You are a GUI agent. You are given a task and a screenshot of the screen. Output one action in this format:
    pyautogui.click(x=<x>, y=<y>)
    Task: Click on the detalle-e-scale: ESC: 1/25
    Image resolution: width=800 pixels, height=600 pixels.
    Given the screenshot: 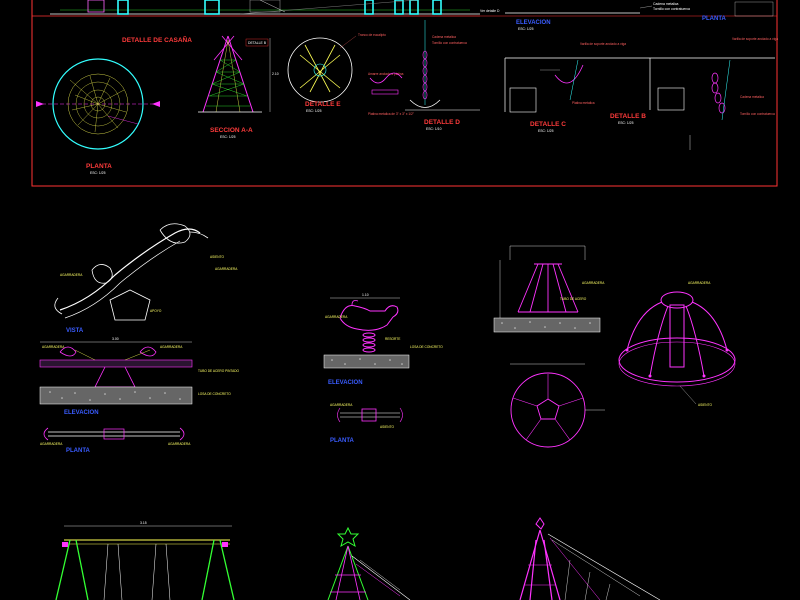 What is the action you would take?
    pyautogui.click(x=314, y=111)
    